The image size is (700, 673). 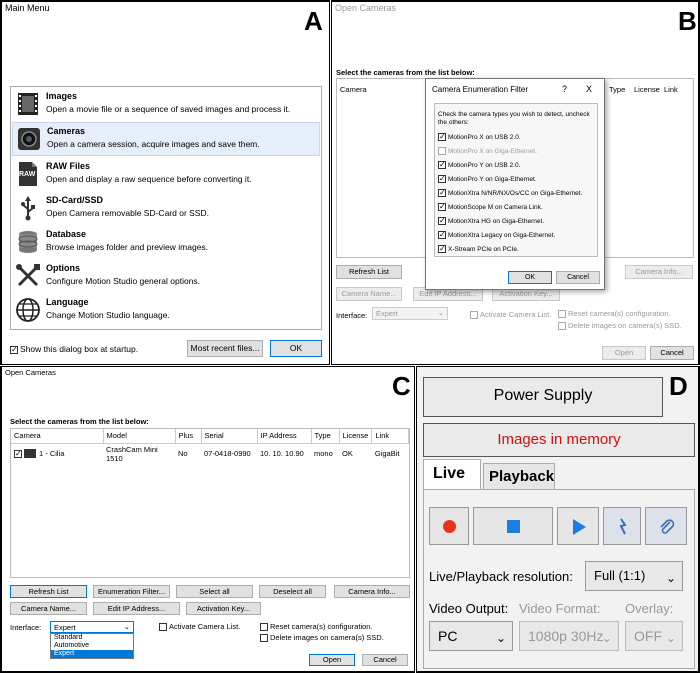 What do you see at coordinates (522, 476) in the screenshot?
I see `tab-playback-label: Playback` at bounding box center [522, 476].